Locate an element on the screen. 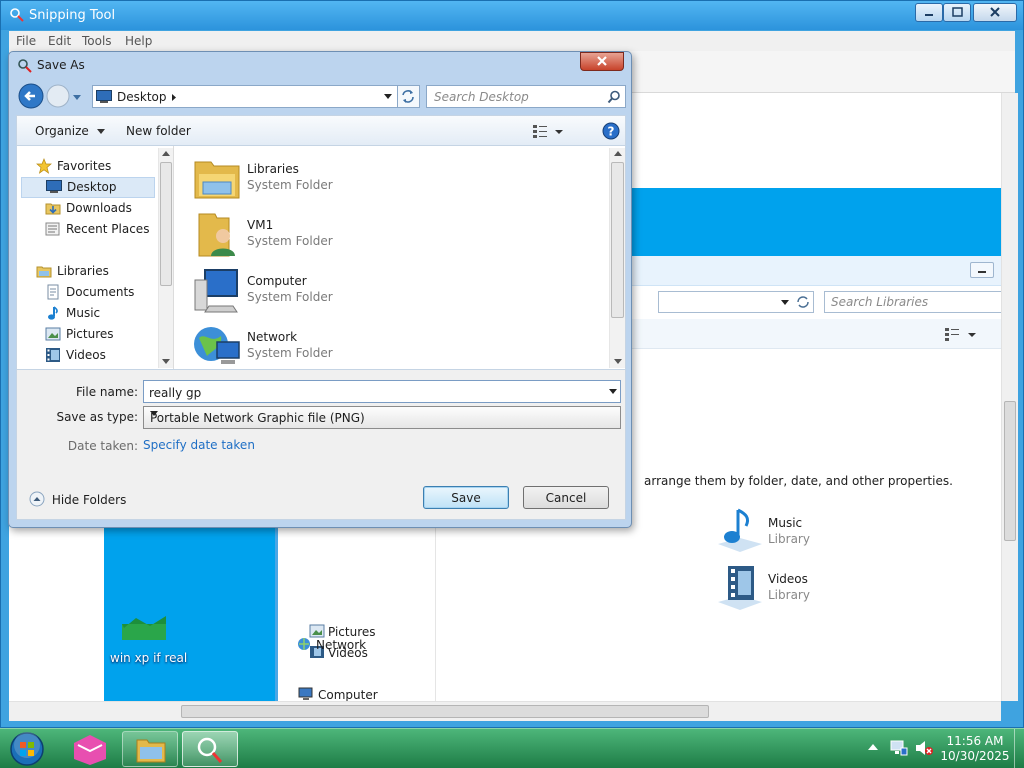 This screenshot has width=1024, height=768. clock-date: 10/30/2025 is located at coordinates (975, 756).